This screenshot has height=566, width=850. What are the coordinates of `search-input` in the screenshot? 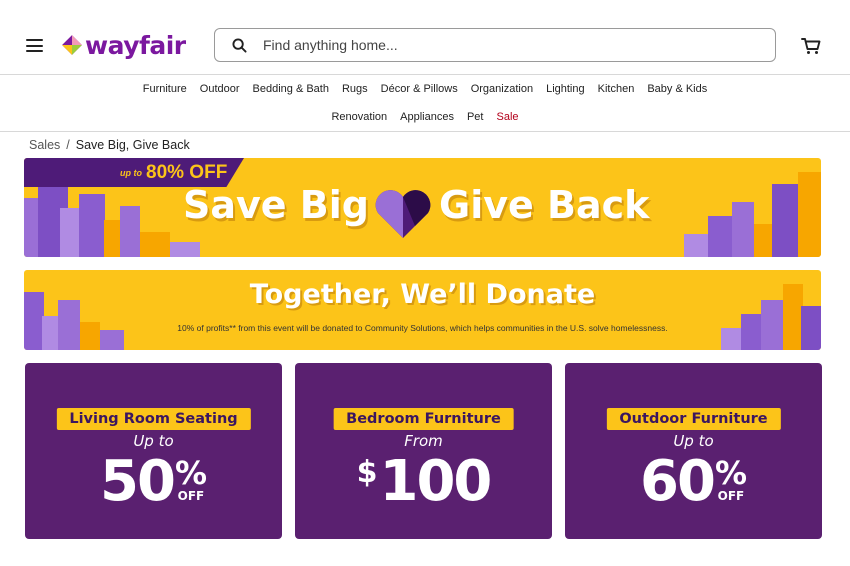 It's located at (503, 45).